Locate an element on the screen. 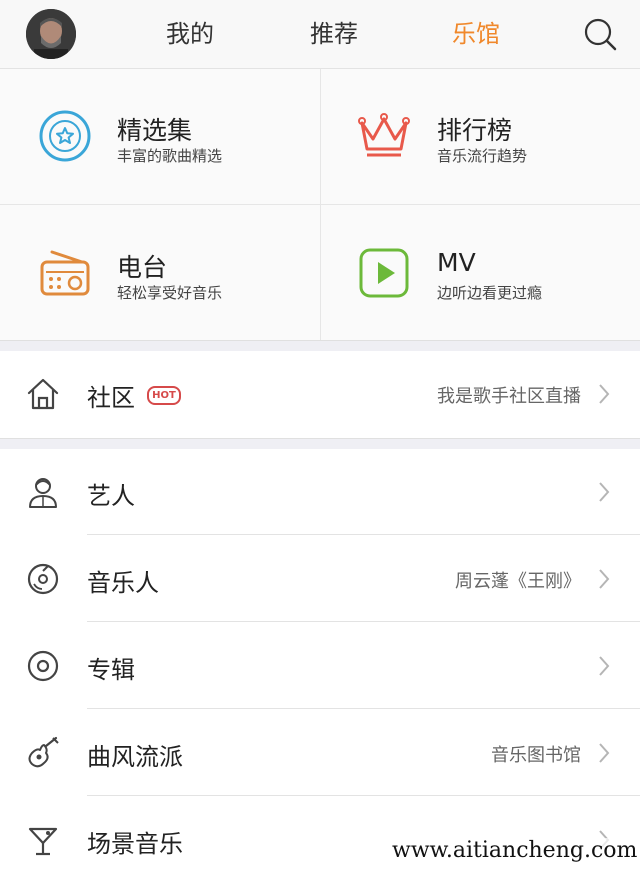  genres-row: 曲风流派 音乐图书馆 is located at coordinates (320, 753).